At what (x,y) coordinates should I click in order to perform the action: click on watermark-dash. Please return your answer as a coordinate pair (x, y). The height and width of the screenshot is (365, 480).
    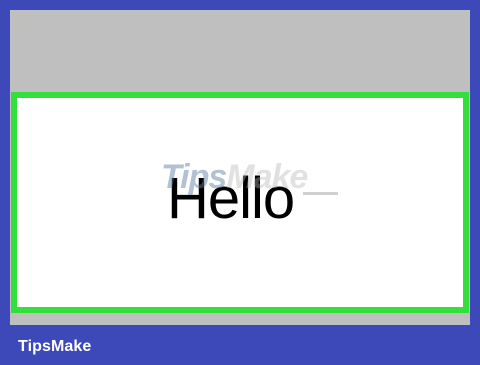
    Looking at the image, I should click on (320, 193).